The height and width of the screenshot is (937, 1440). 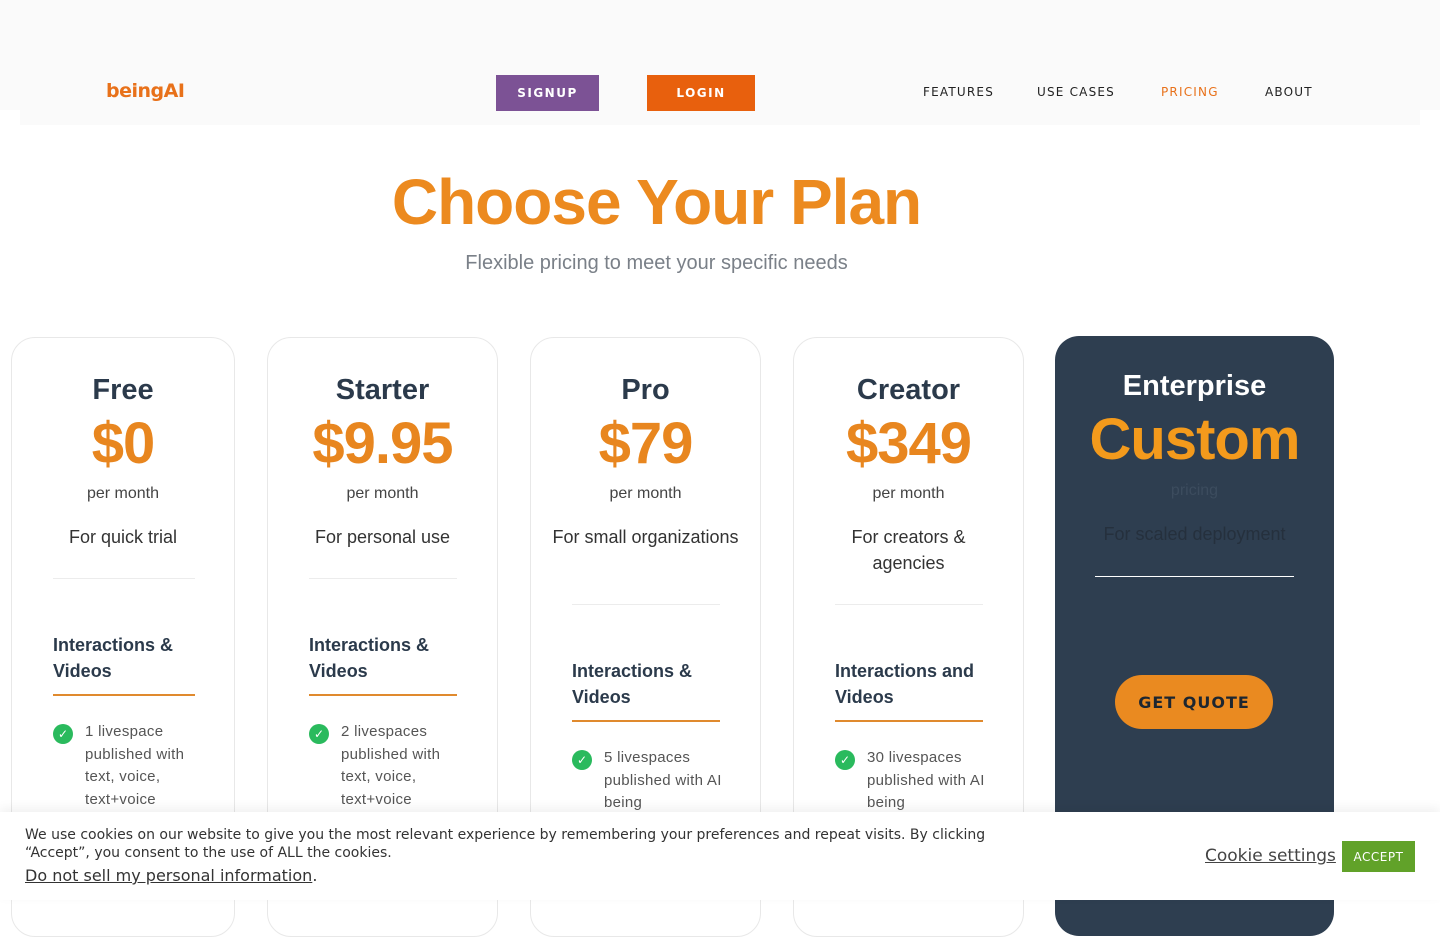 I want to click on plan-description: For small organizations, so click(x=645, y=537).